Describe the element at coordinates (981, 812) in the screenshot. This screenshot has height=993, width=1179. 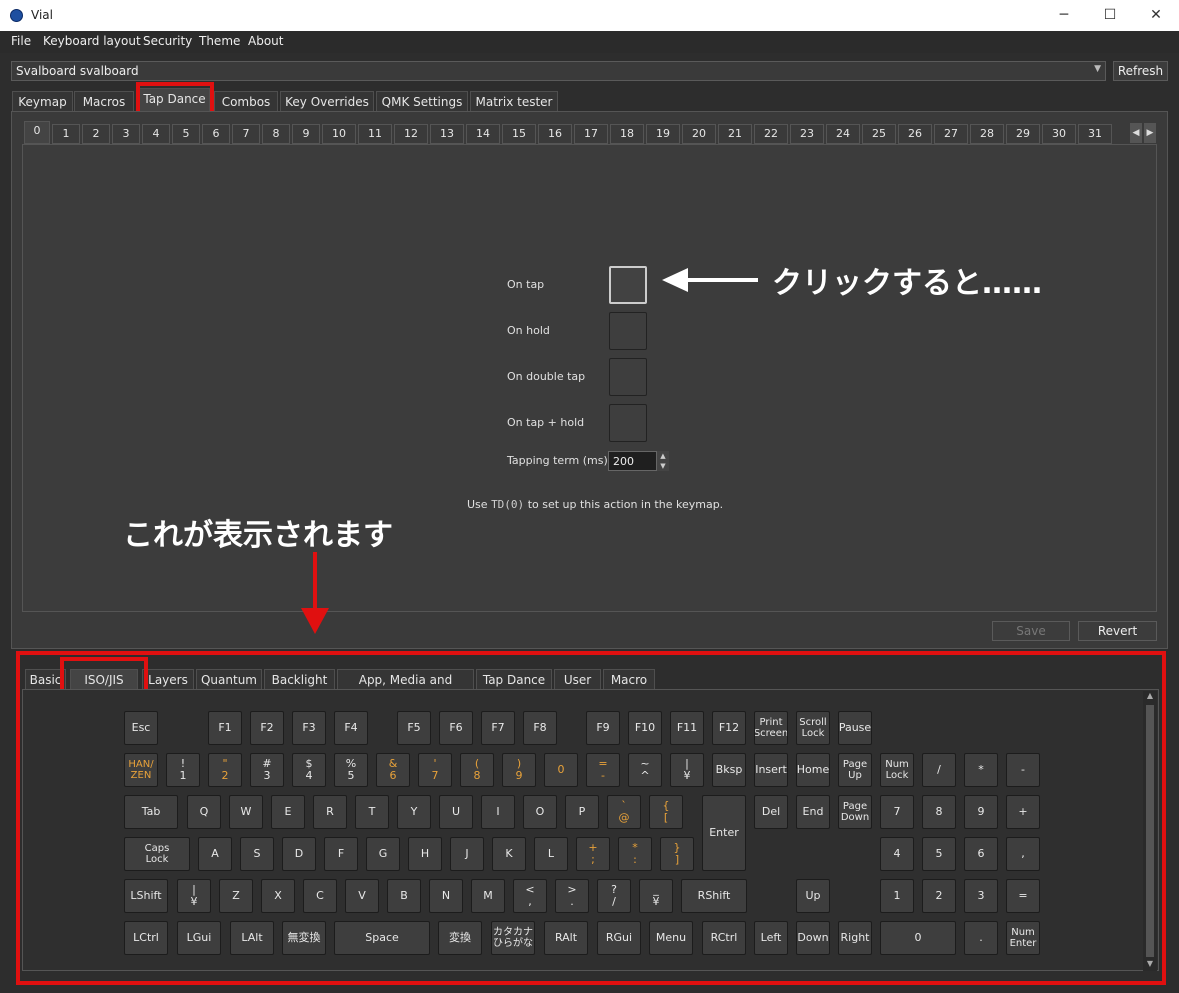
I see `key-p9: 9` at that location.